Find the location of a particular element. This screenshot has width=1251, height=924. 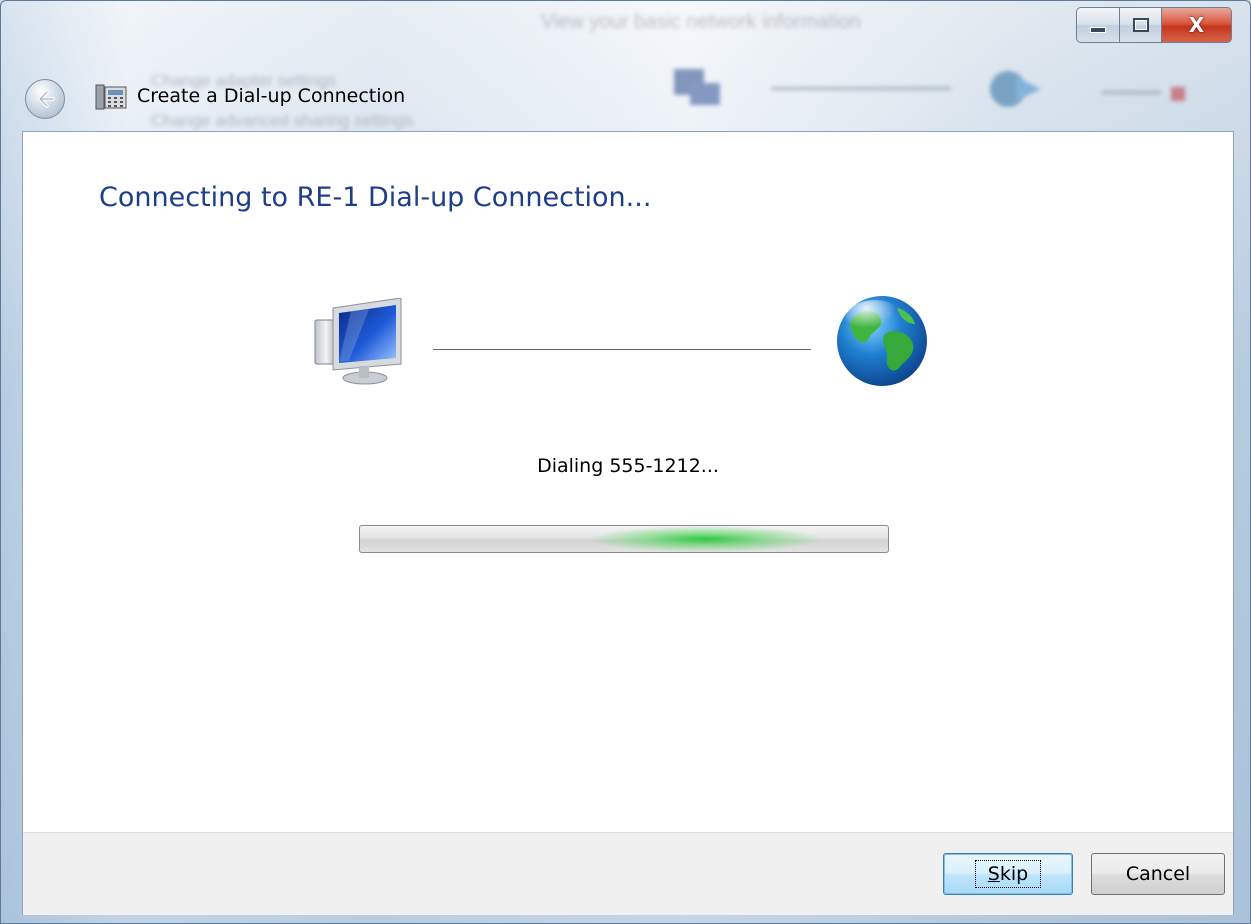

background-text: Change advanced sharing settings is located at coordinates (282, 120).